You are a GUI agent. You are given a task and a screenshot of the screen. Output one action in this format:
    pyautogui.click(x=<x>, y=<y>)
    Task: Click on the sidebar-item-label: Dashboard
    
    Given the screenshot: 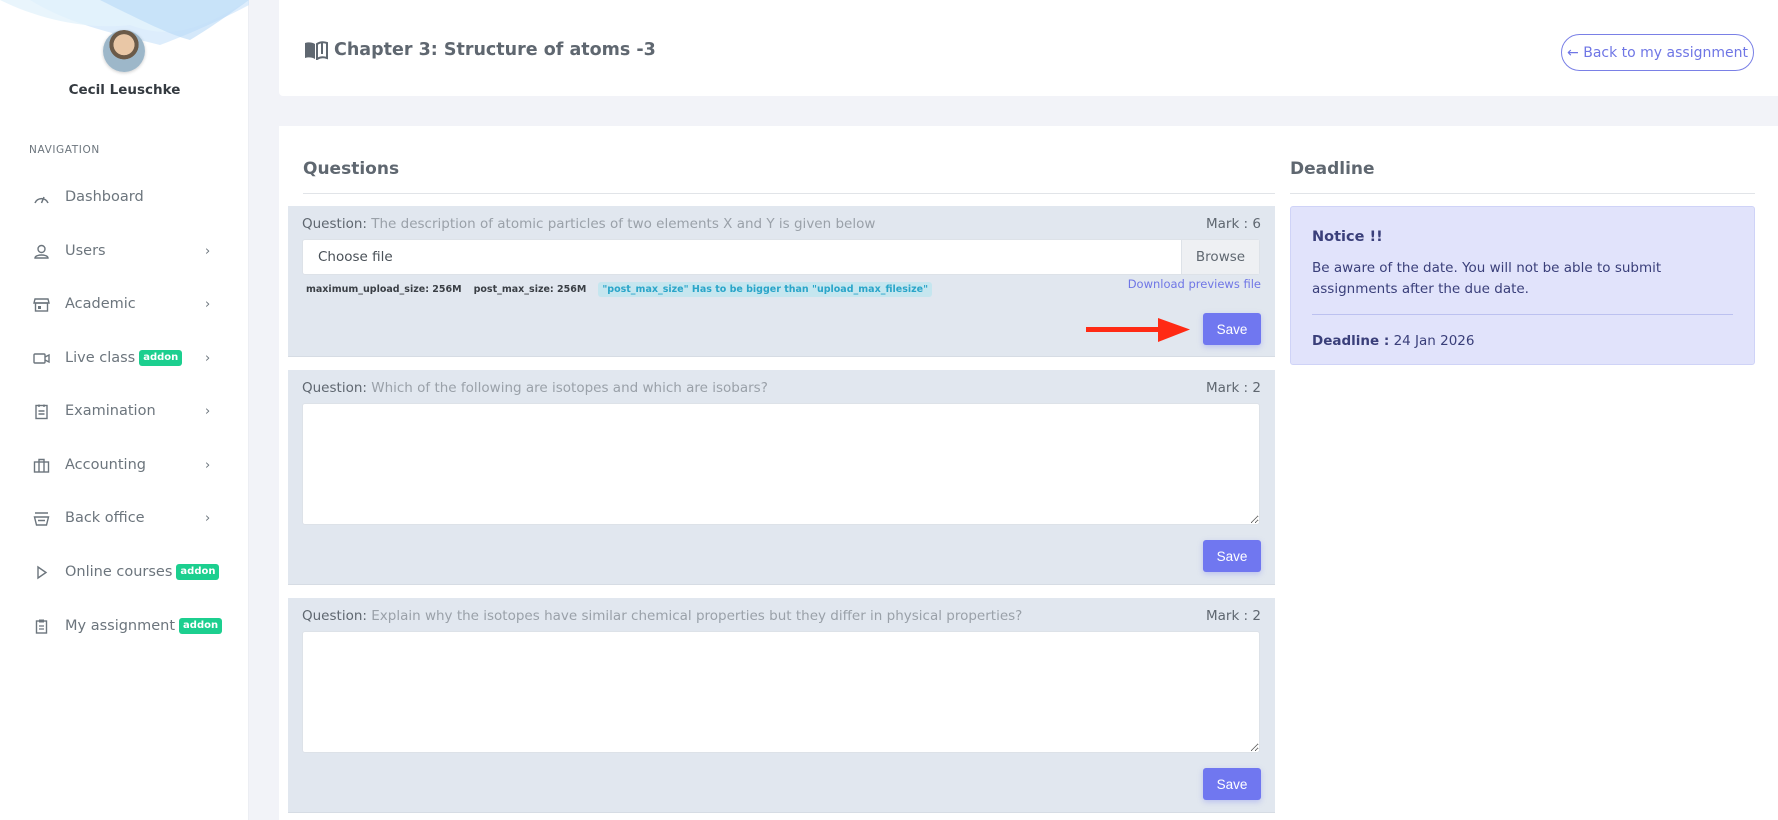 What is the action you would take?
    pyautogui.click(x=104, y=197)
    